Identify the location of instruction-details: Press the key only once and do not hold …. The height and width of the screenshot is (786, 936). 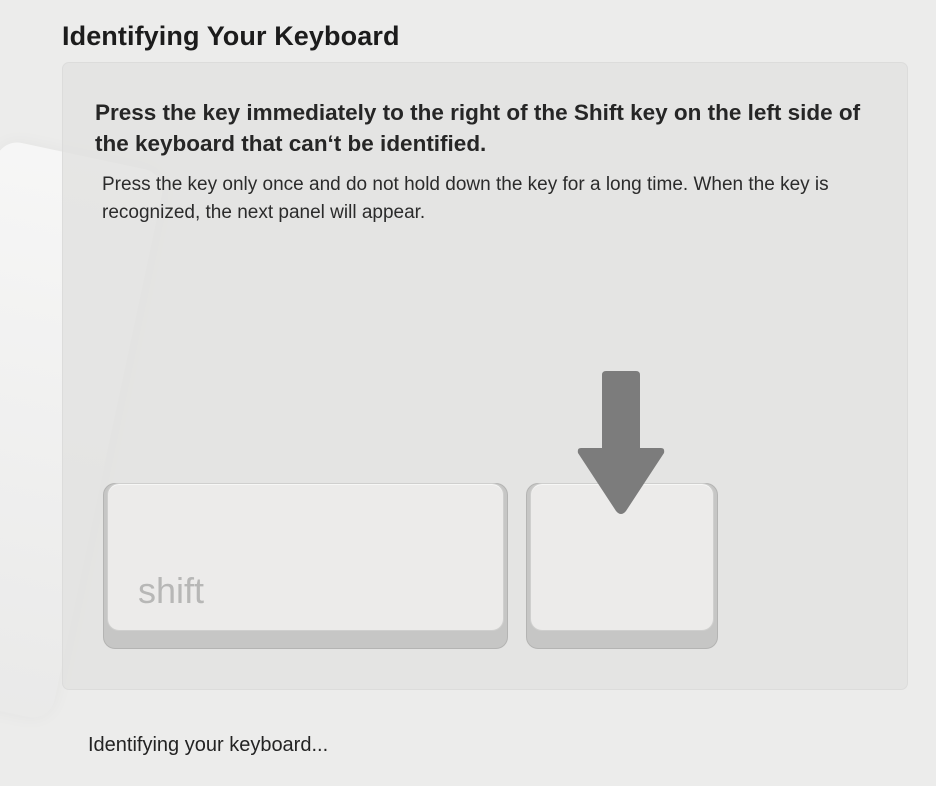
(465, 198).